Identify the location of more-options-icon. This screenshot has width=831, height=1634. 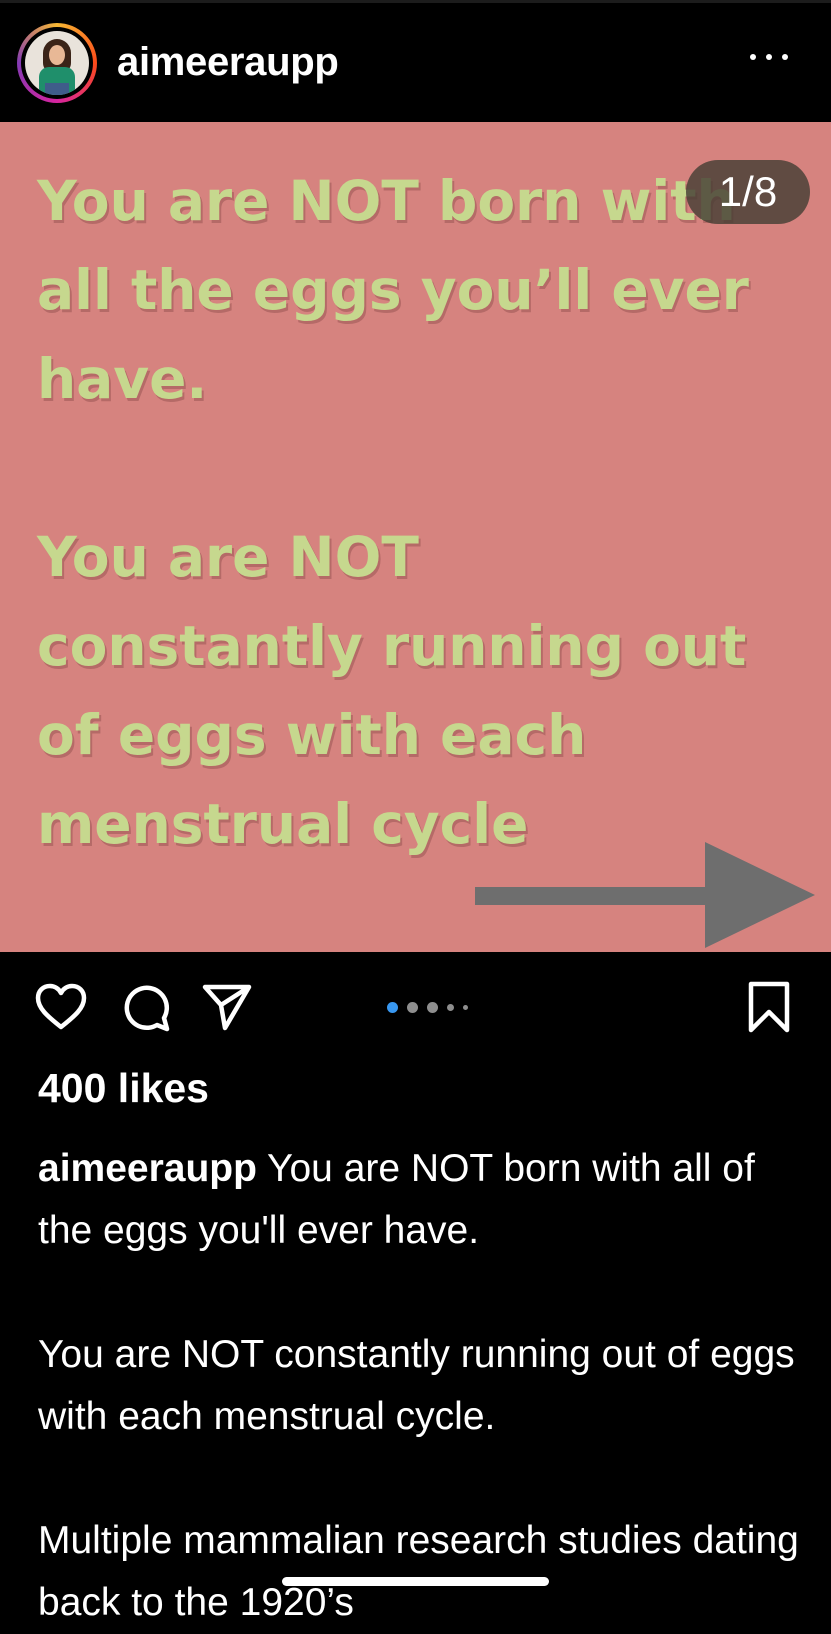
(769, 58).